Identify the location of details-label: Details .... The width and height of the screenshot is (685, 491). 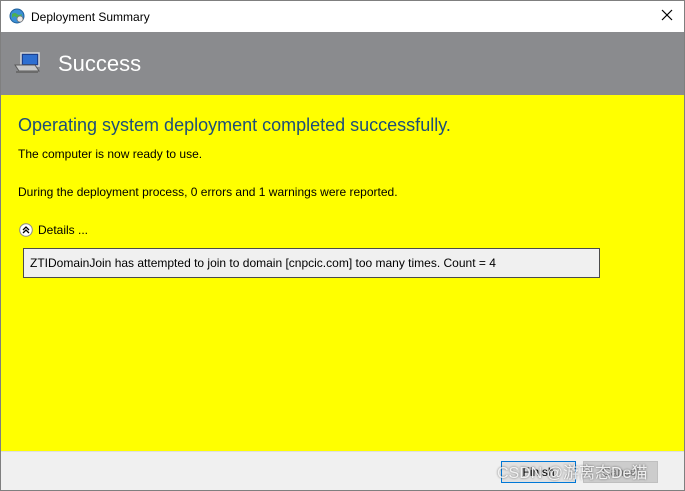
(63, 230).